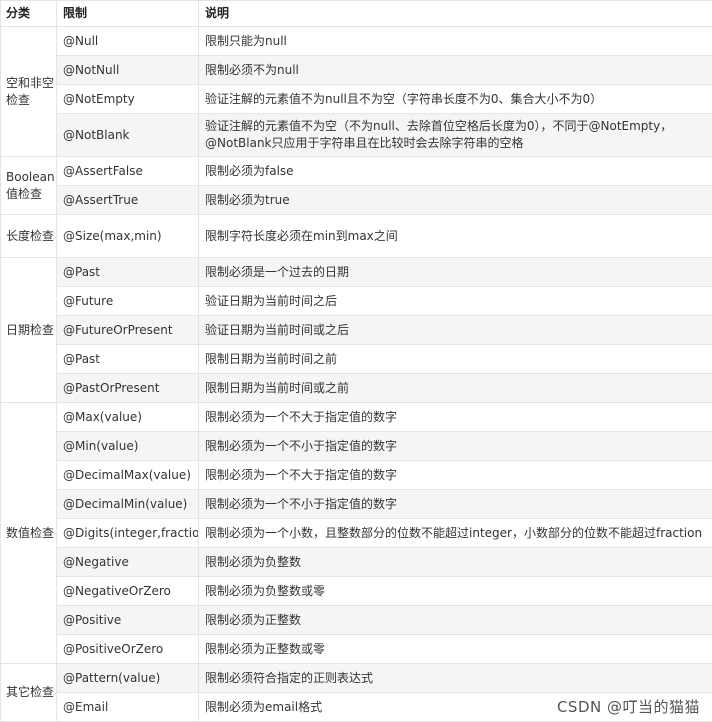 This screenshot has height=722, width=712. Describe the element at coordinates (29, 14) in the screenshot. I see `header-category: 分类` at that location.